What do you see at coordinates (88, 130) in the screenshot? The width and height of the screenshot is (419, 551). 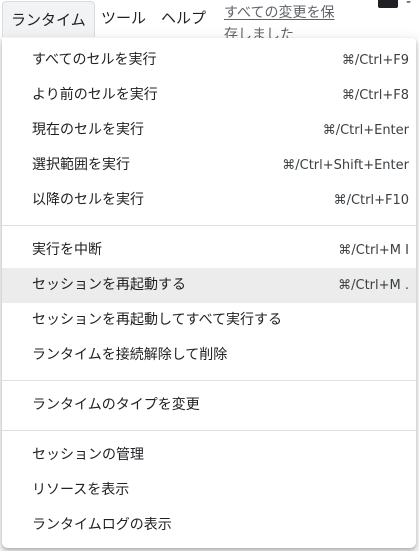 I see `menu-item-label: 現在のセルを実行` at bounding box center [88, 130].